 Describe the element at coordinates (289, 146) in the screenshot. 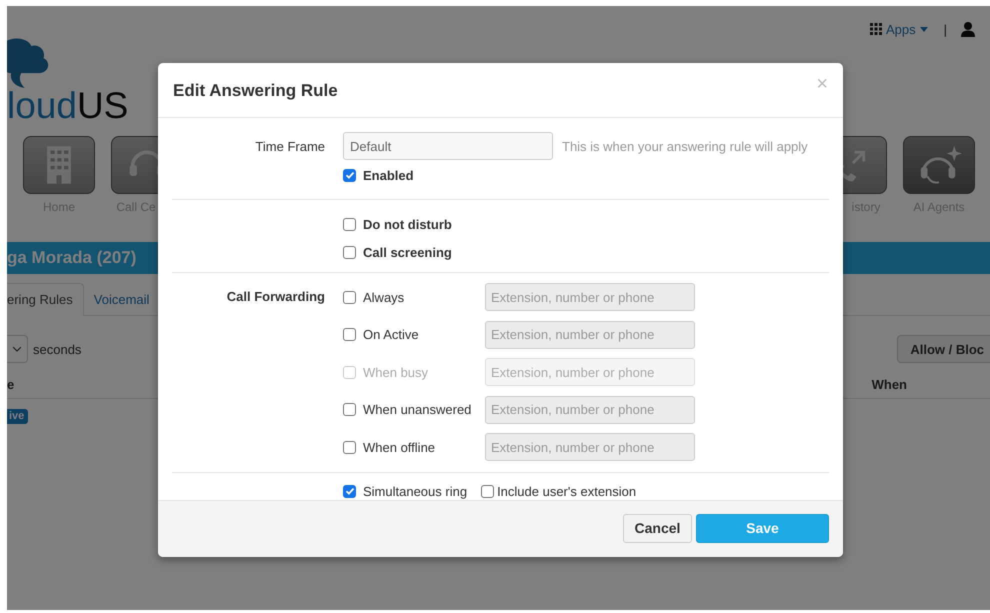

I see `field-label: Time Frame` at that location.